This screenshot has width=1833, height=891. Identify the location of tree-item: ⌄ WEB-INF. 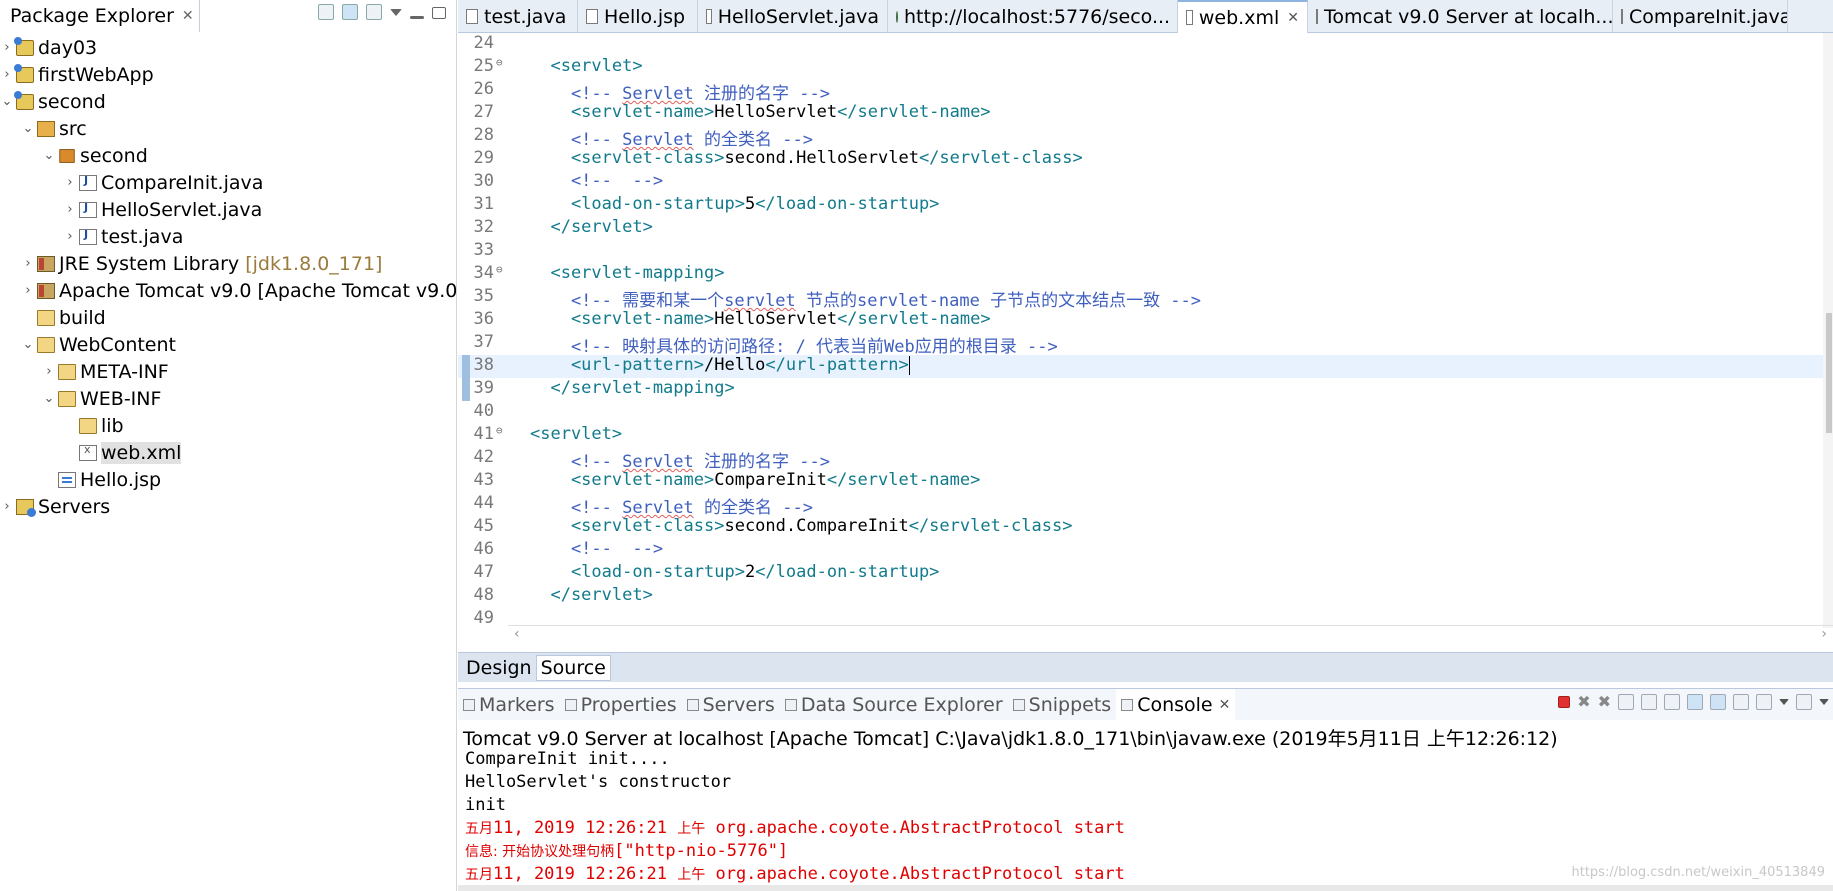
(228, 398).